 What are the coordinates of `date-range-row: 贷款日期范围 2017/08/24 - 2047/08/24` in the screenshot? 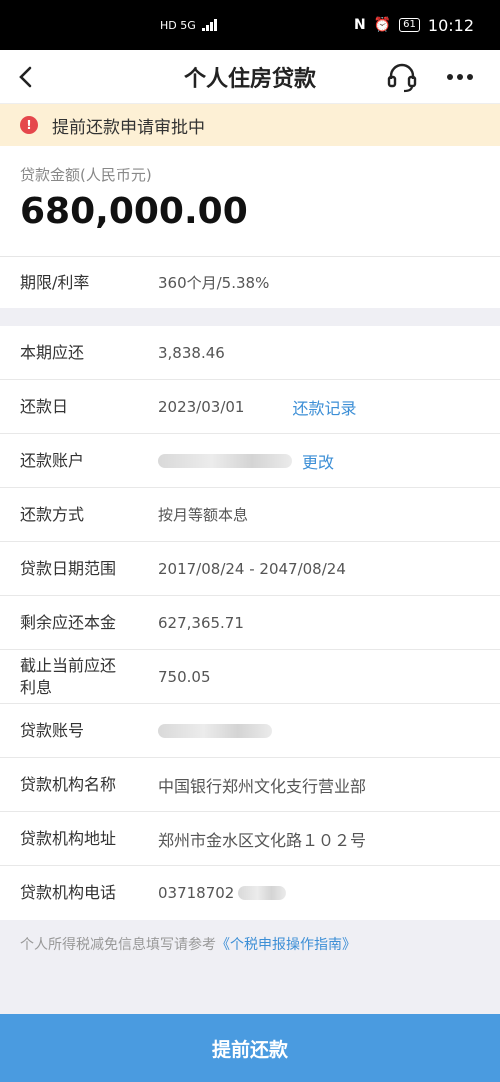 It's located at (250, 569).